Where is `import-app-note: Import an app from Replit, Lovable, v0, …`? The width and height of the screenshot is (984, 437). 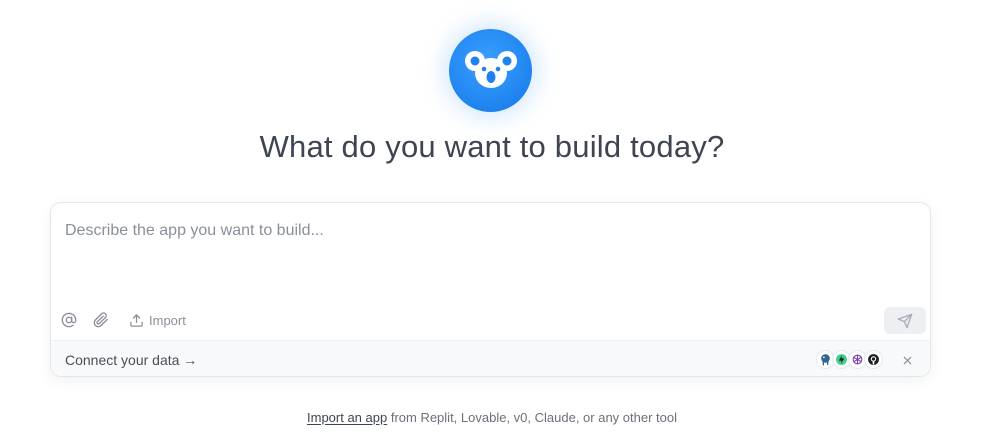 import-app-note: Import an app from Replit, Lovable, v0, … is located at coordinates (492, 417).